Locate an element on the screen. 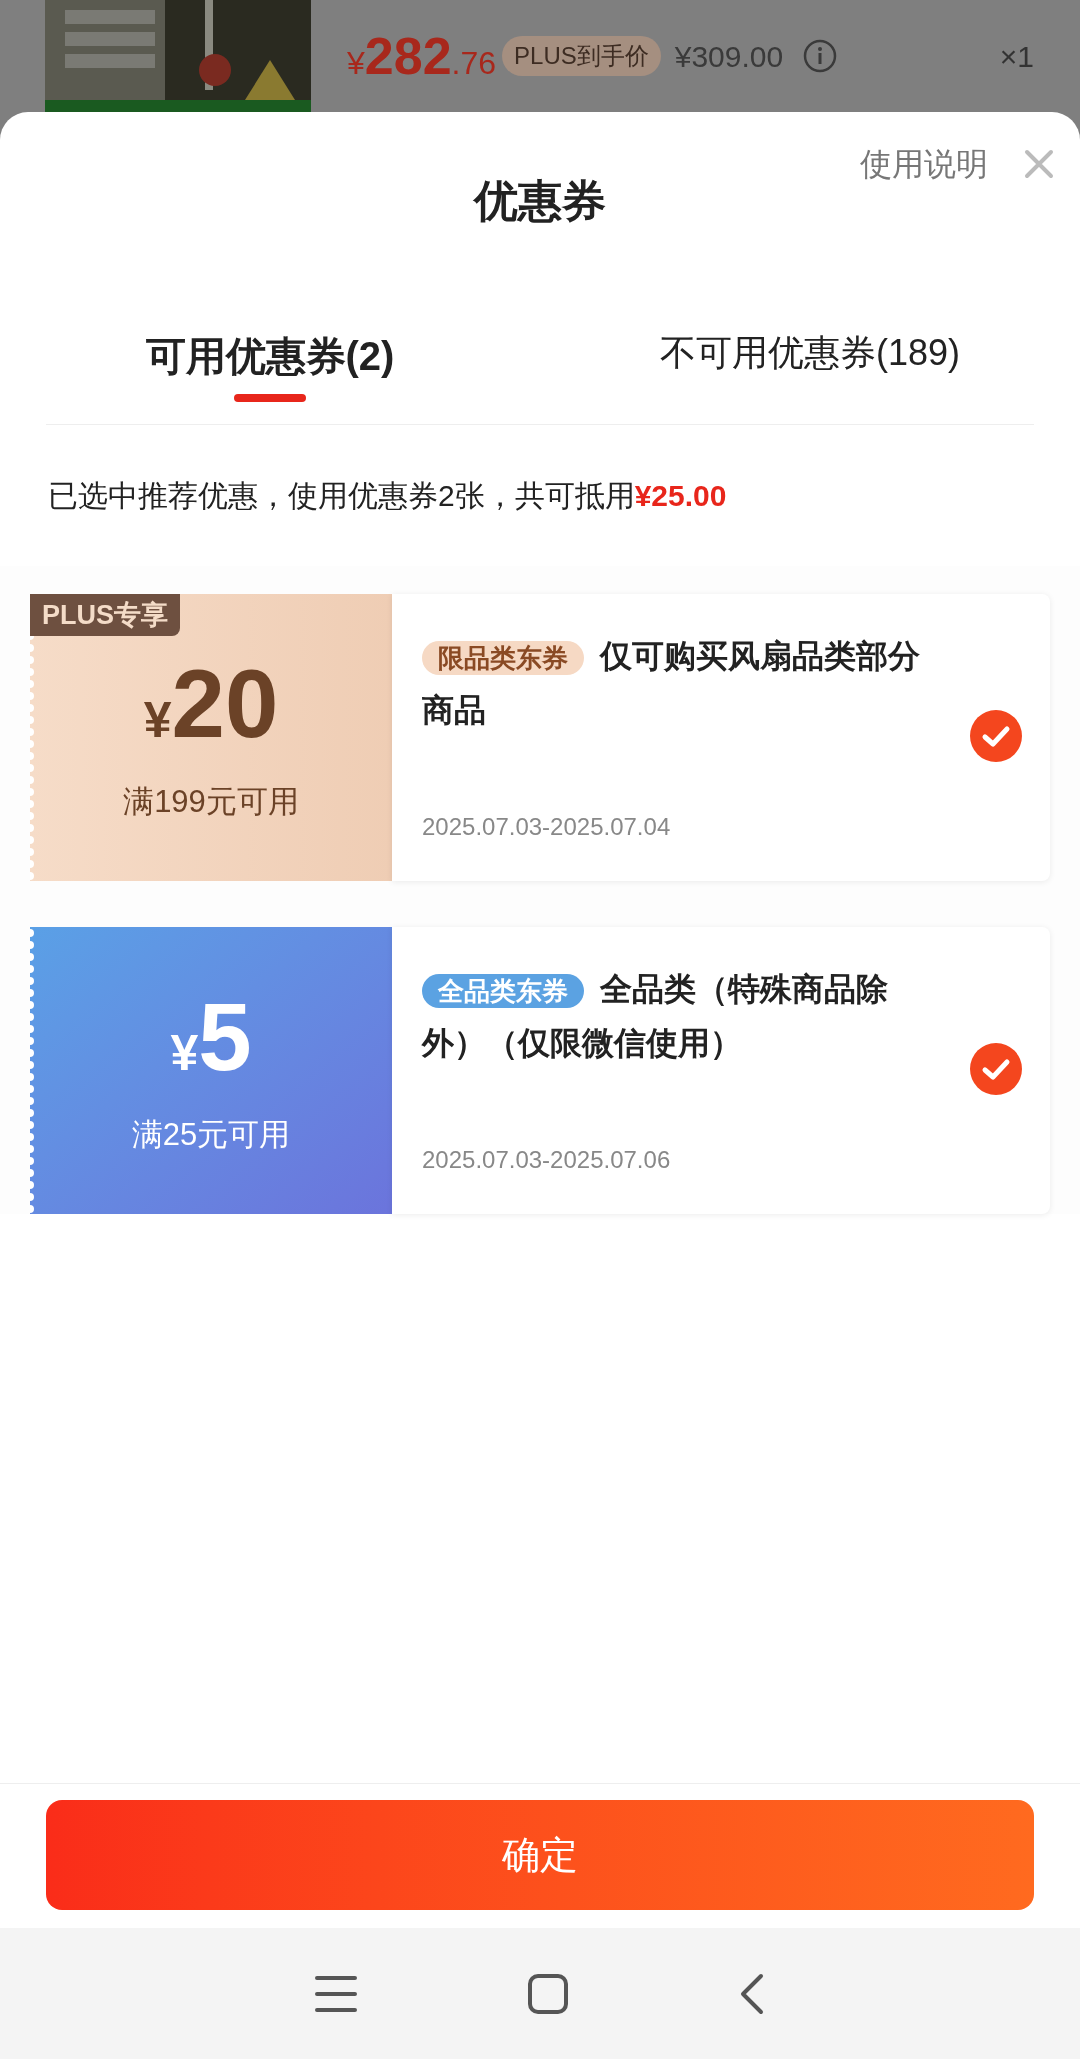  original-price: ¥309.00 is located at coordinates (729, 56).